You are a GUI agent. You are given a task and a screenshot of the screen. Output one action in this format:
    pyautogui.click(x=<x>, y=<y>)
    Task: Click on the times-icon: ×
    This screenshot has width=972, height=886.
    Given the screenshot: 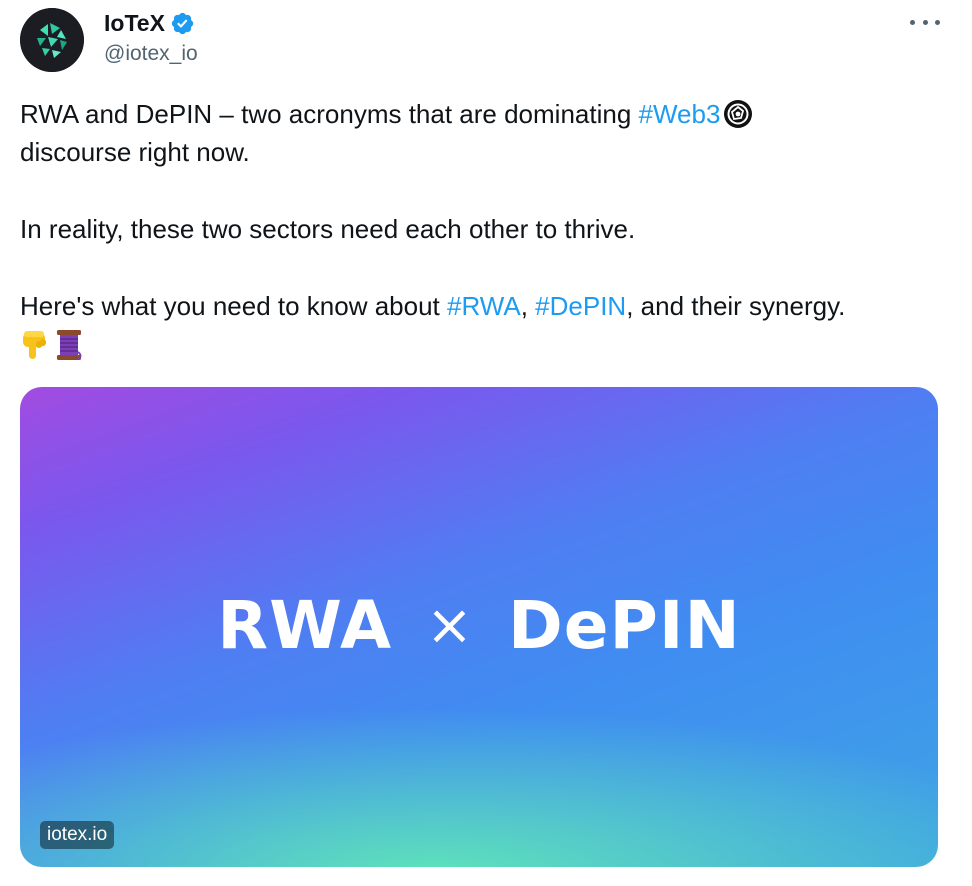 What is the action you would take?
    pyautogui.click(x=450, y=625)
    